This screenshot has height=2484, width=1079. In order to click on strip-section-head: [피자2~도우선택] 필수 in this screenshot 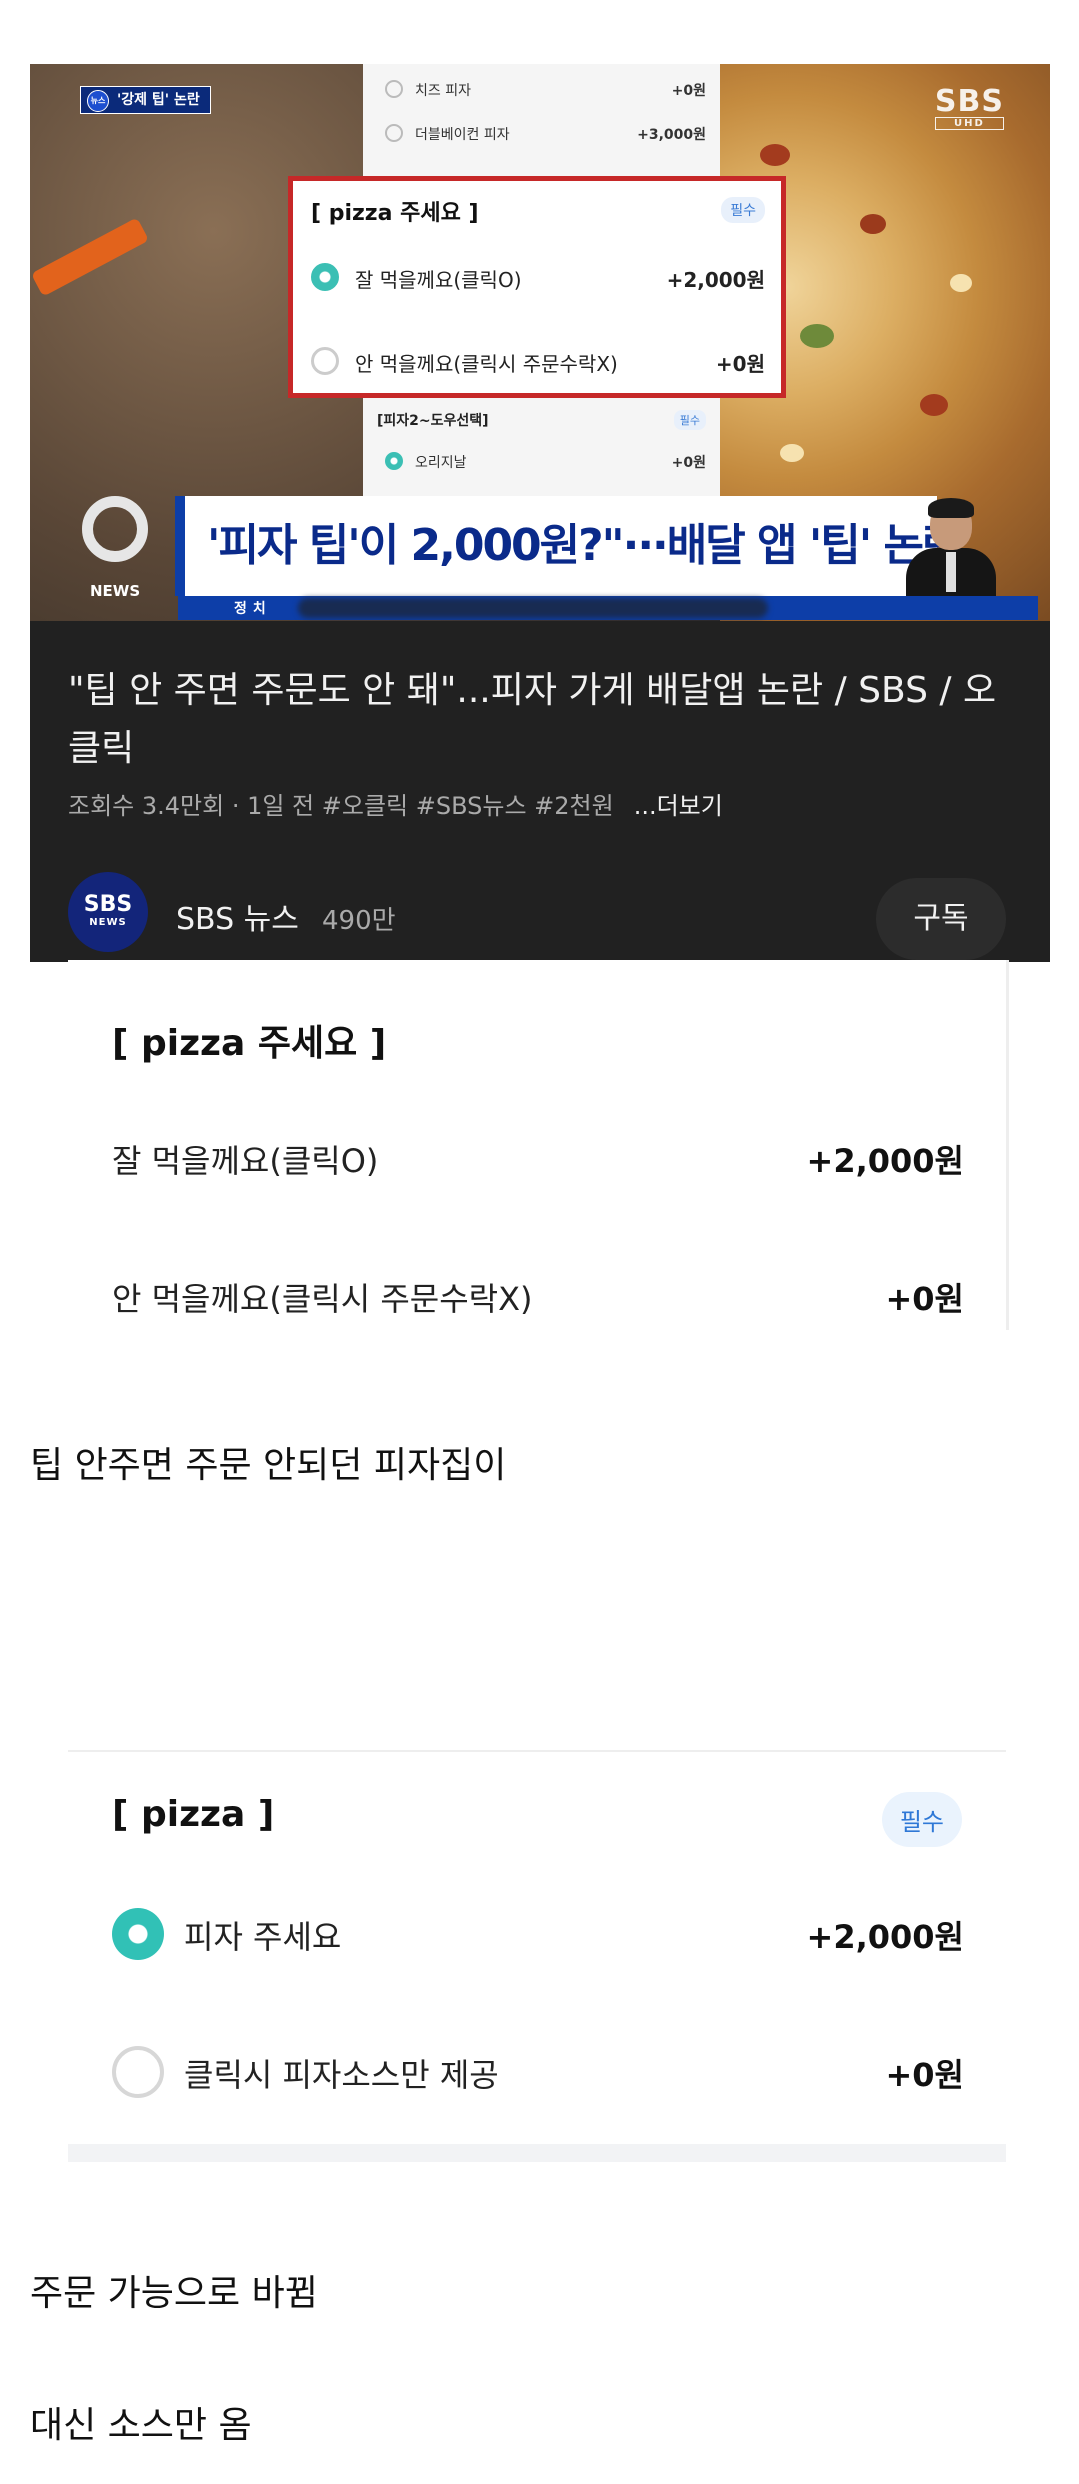, I will do `click(541, 422)`.